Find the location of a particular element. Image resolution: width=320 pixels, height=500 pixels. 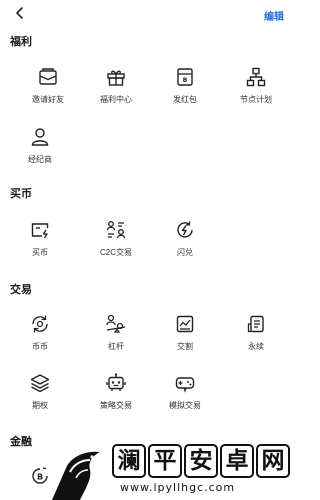

section-title-trade: 交易 is located at coordinates (21, 290).